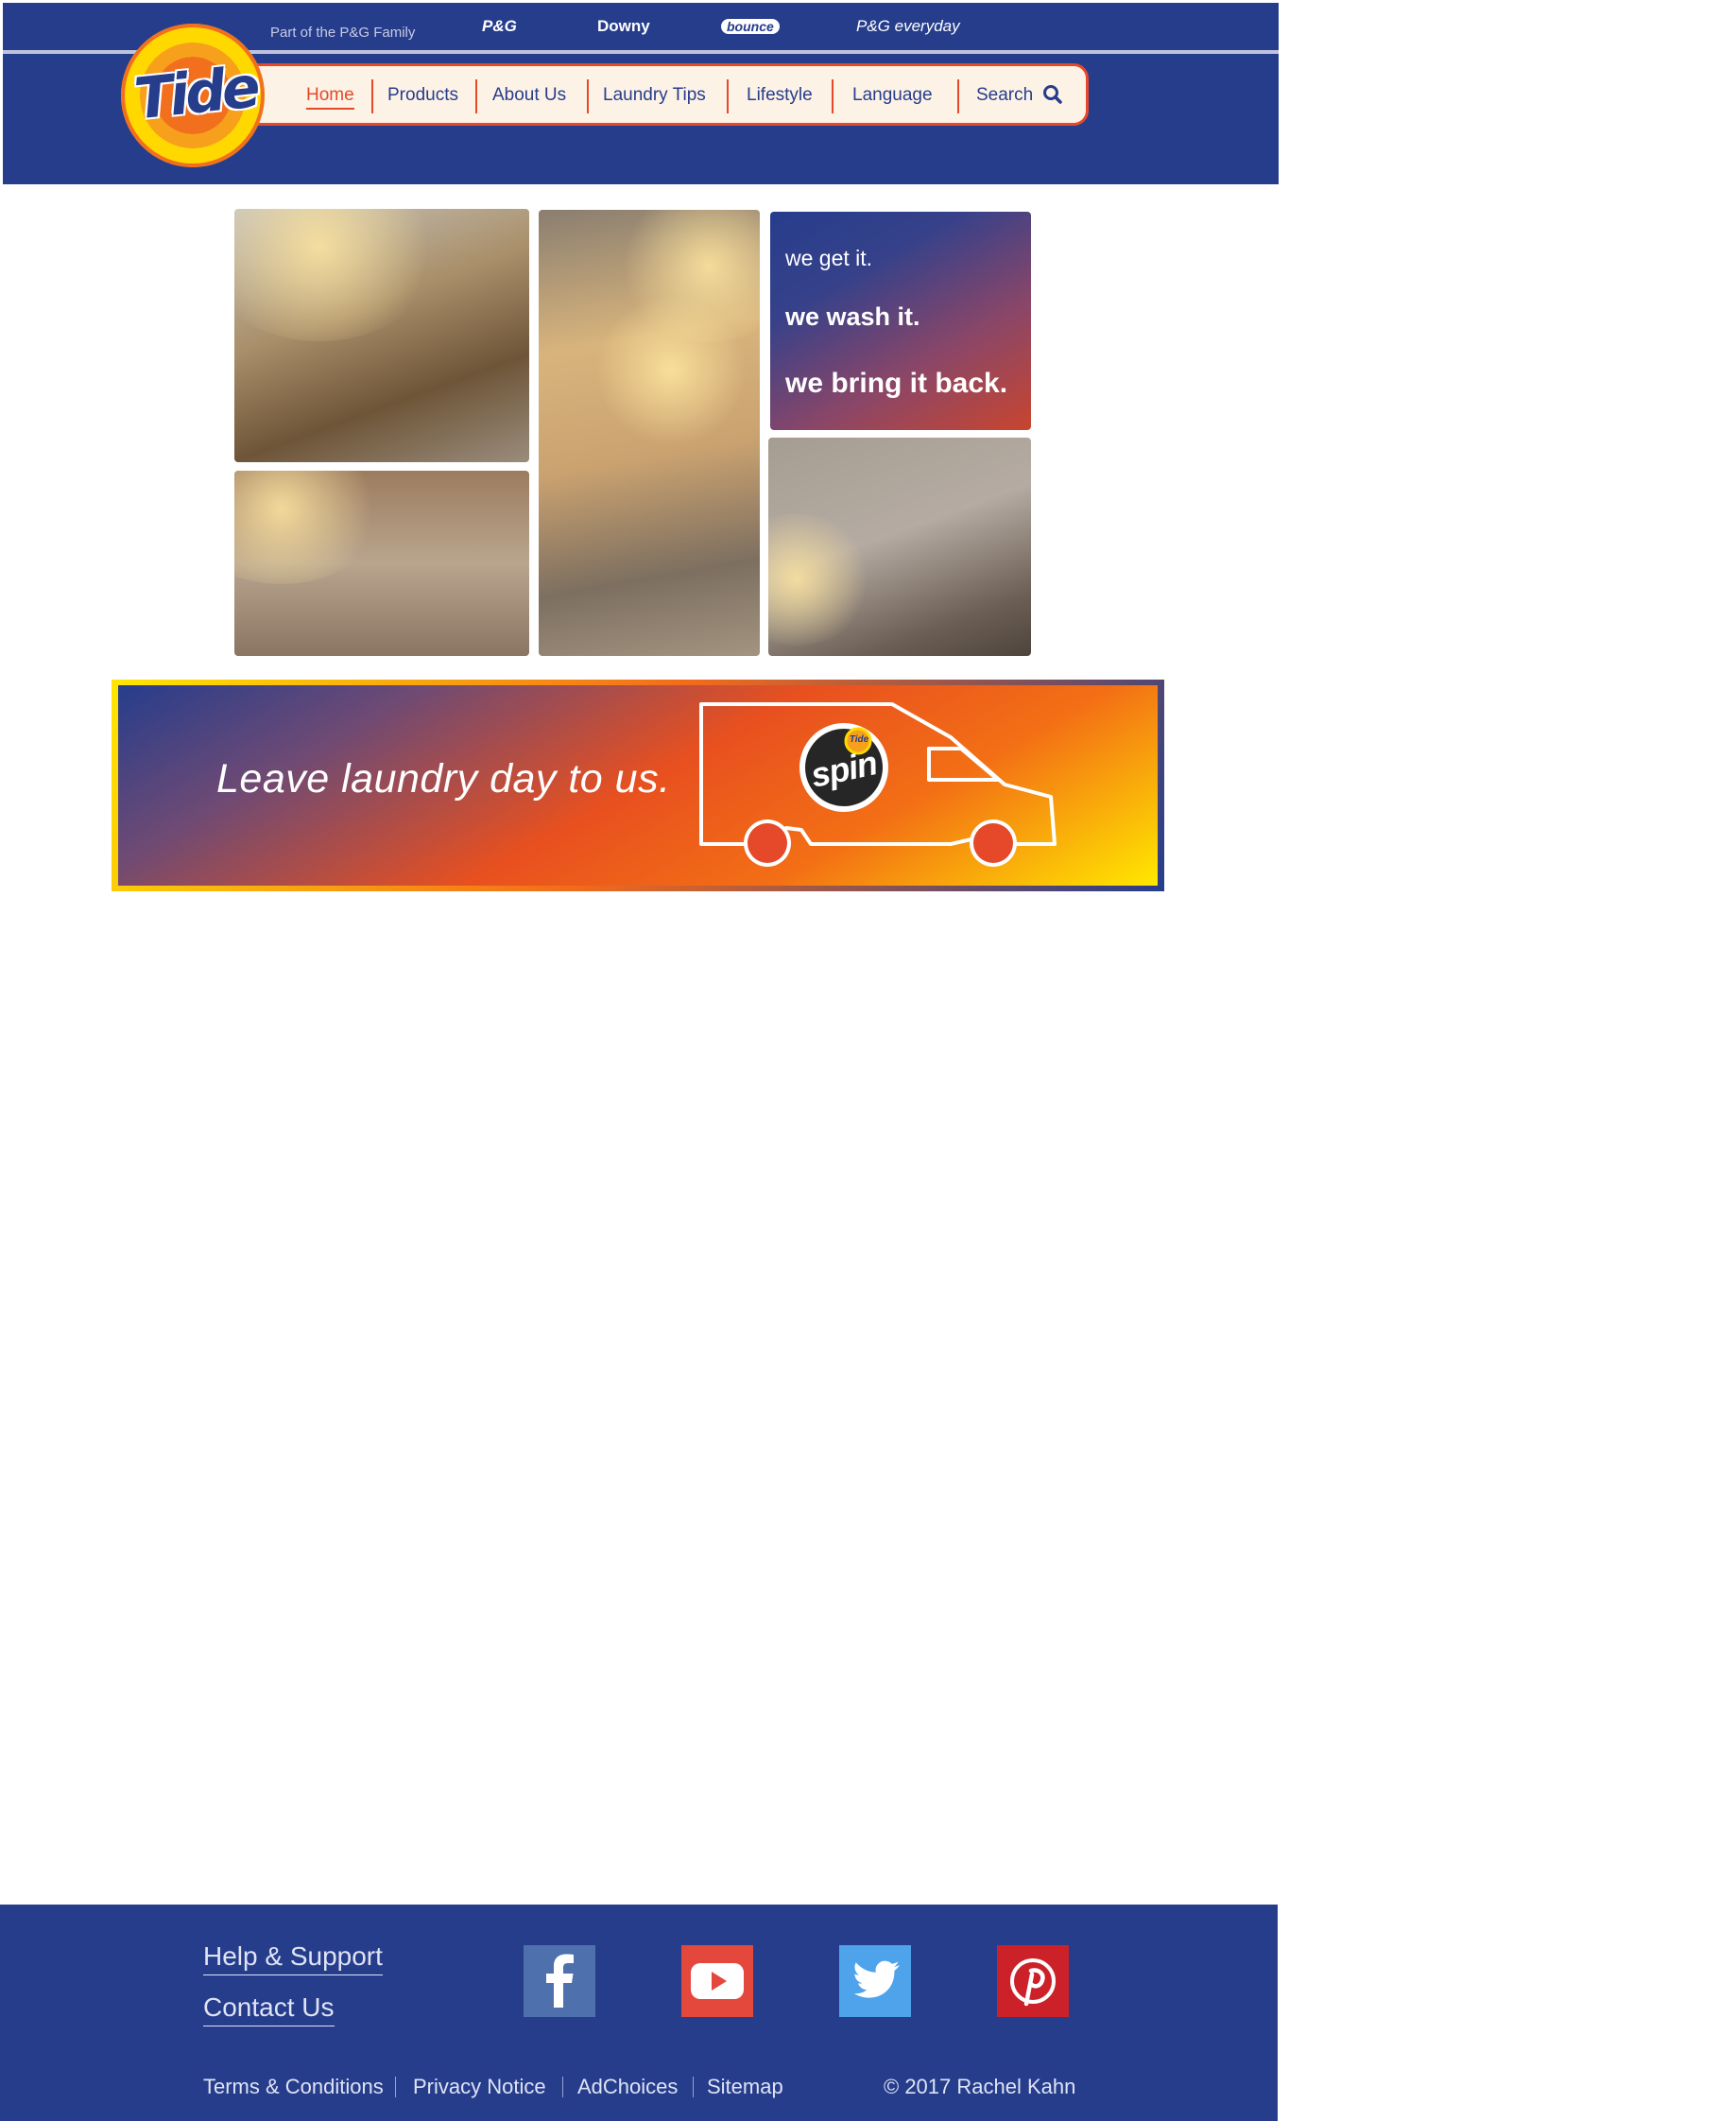 The height and width of the screenshot is (2121, 1736). I want to click on adchoices-link: AdChoices, so click(627, 2087).